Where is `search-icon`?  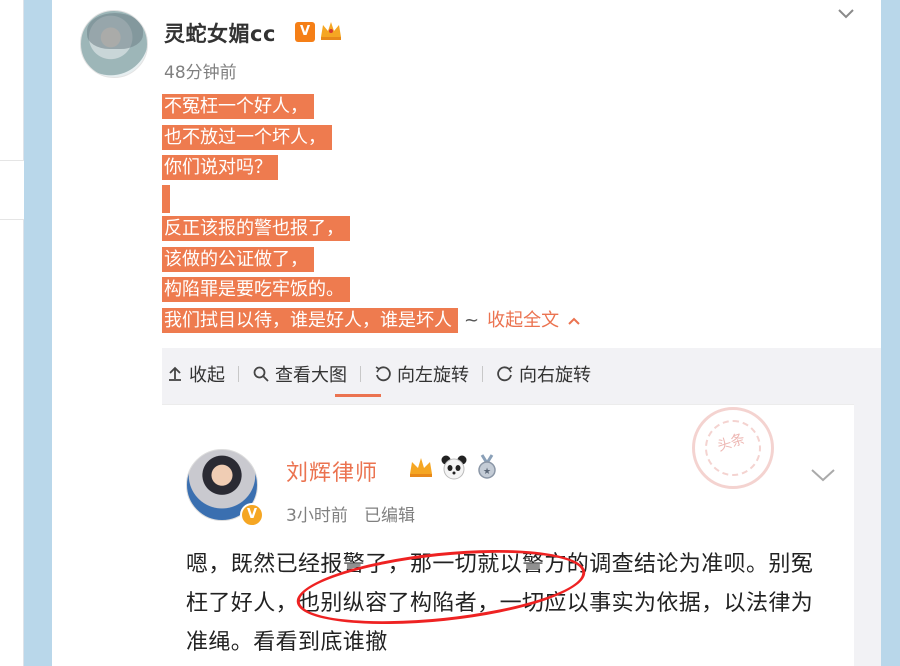 search-icon is located at coordinates (261, 374).